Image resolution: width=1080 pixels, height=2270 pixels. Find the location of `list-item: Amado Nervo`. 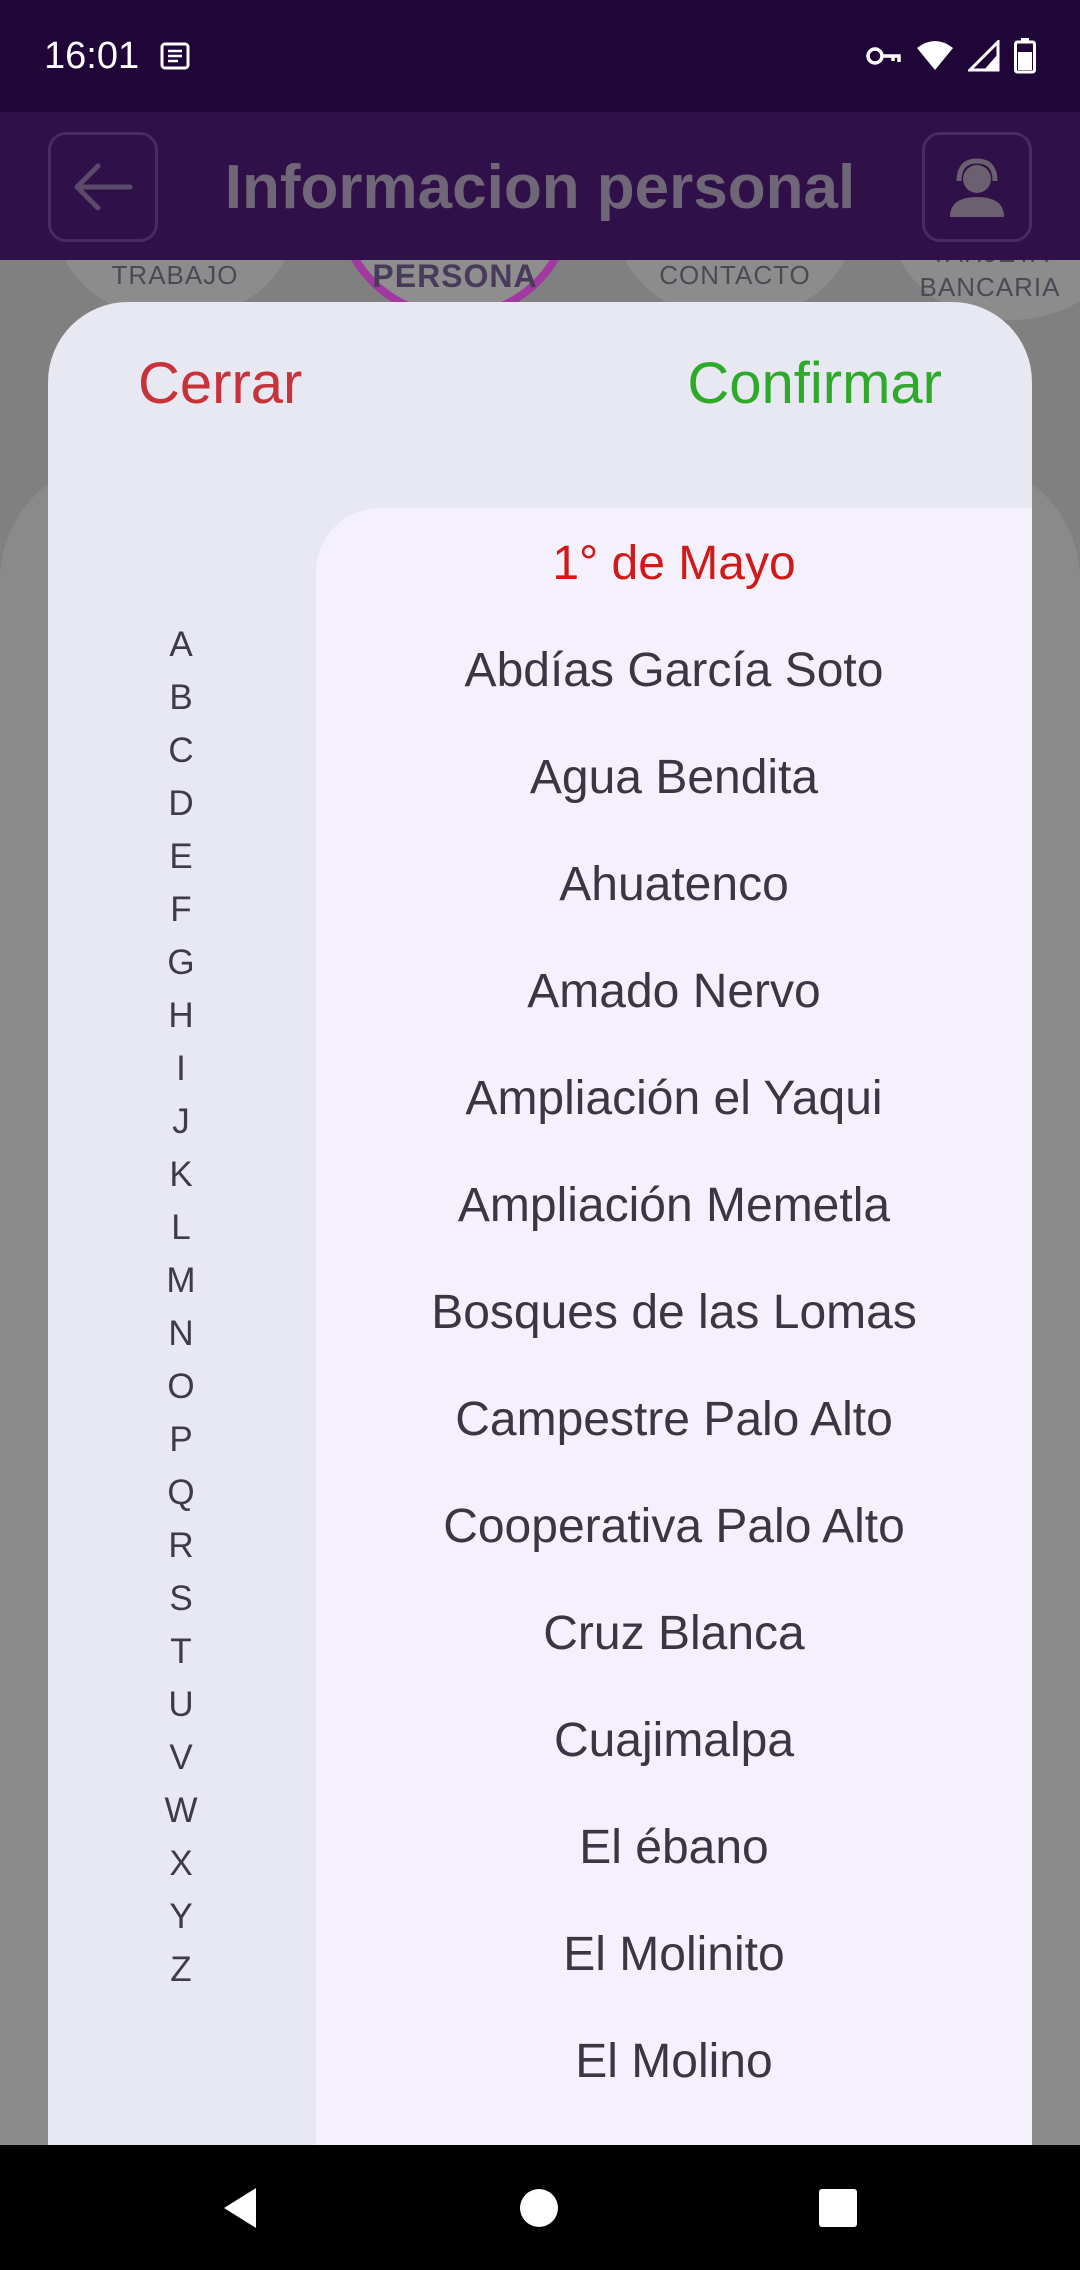

list-item: Amado Nervo is located at coordinates (674, 991).